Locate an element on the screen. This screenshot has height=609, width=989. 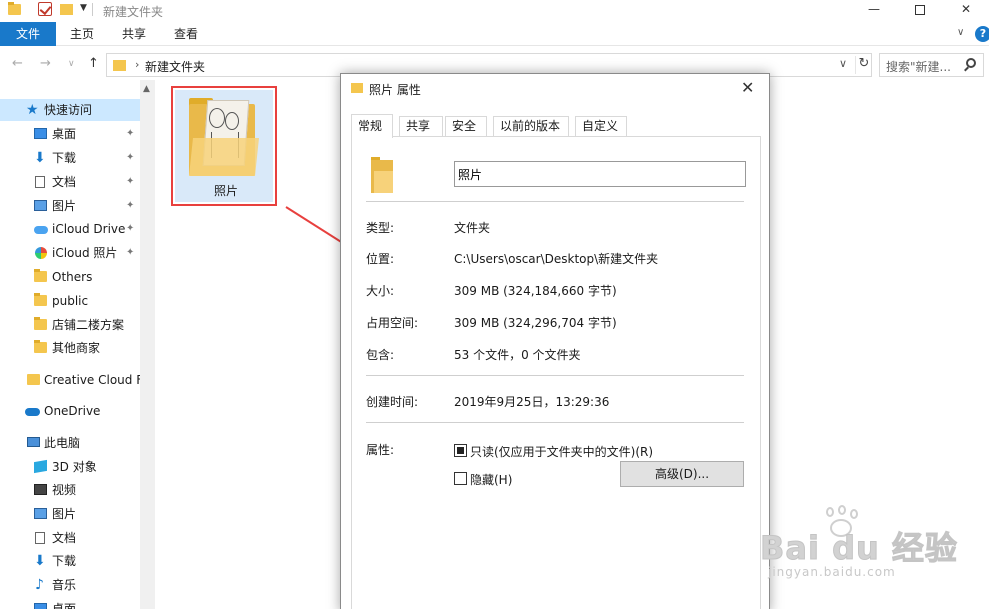
tab-customize: 自定义 is located at coordinates (601, 126).